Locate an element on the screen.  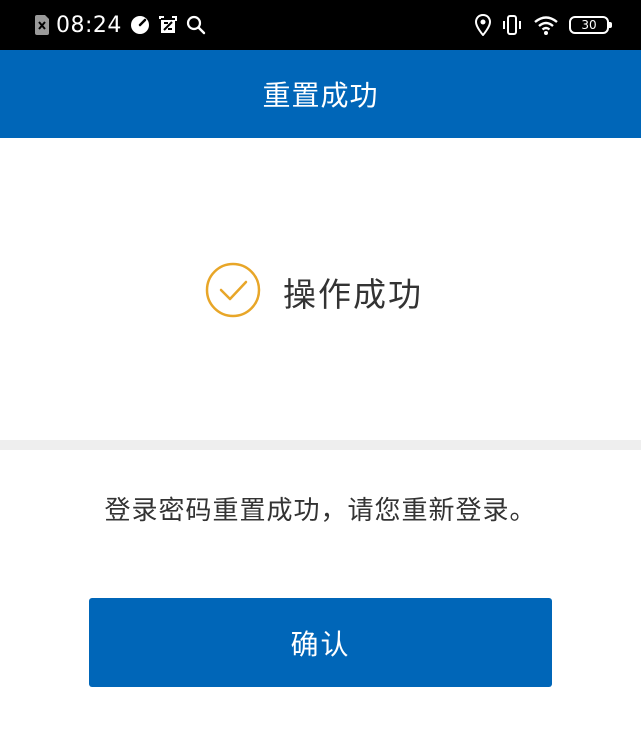
success-status: 操作成功 is located at coordinates (314, 292).